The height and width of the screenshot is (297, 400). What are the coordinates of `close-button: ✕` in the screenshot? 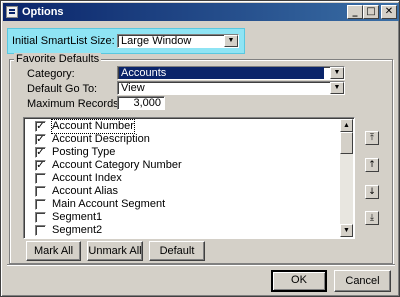 It's located at (389, 12).